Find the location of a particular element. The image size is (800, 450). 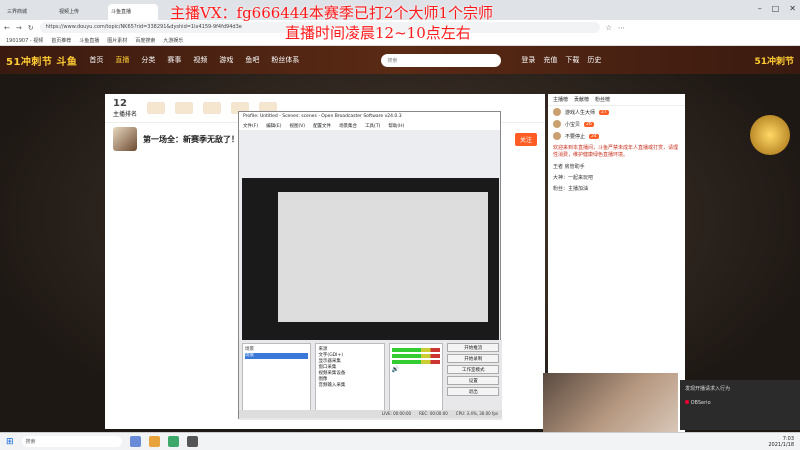

maximize-icon: □ is located at coordinates (776, 8).